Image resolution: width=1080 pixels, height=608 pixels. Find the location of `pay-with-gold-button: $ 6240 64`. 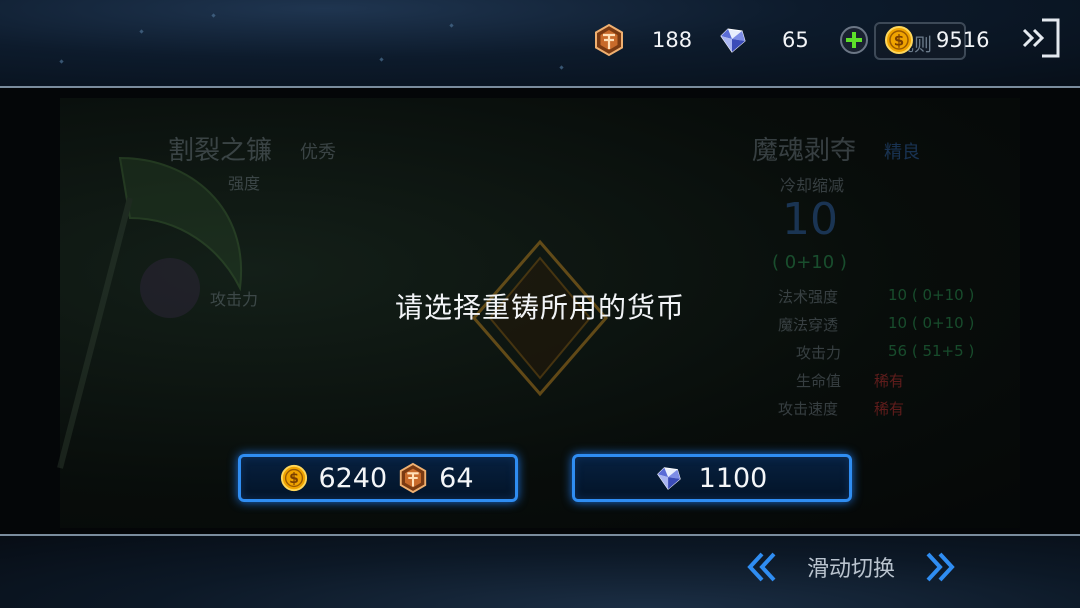

pay-with-gold-button: $ 6240 64 is located at coordinates (378, 478).